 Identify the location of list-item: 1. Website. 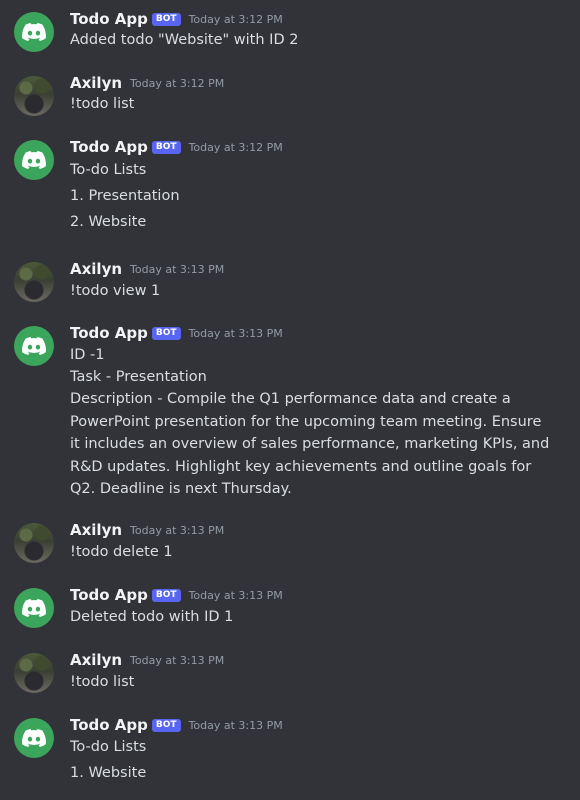
(108, 773).